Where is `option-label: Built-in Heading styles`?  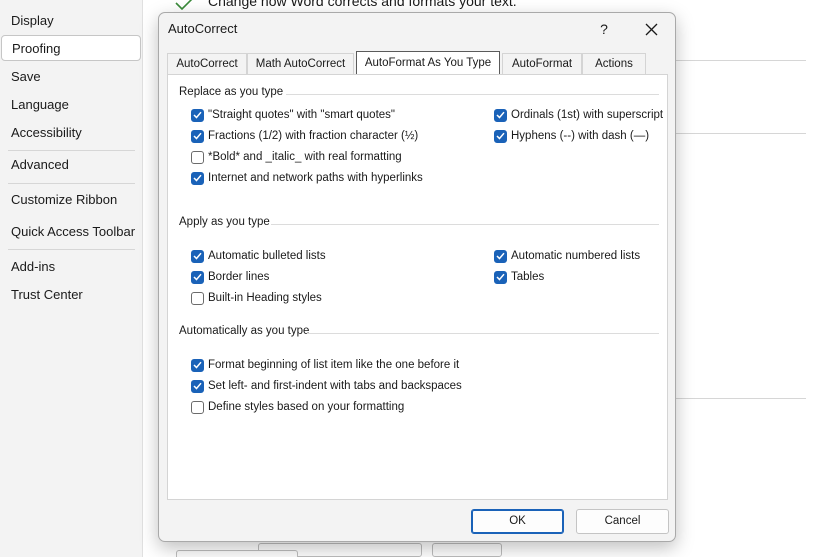 option-label: Built-in Heading styles is located at coordinates (265, 298).